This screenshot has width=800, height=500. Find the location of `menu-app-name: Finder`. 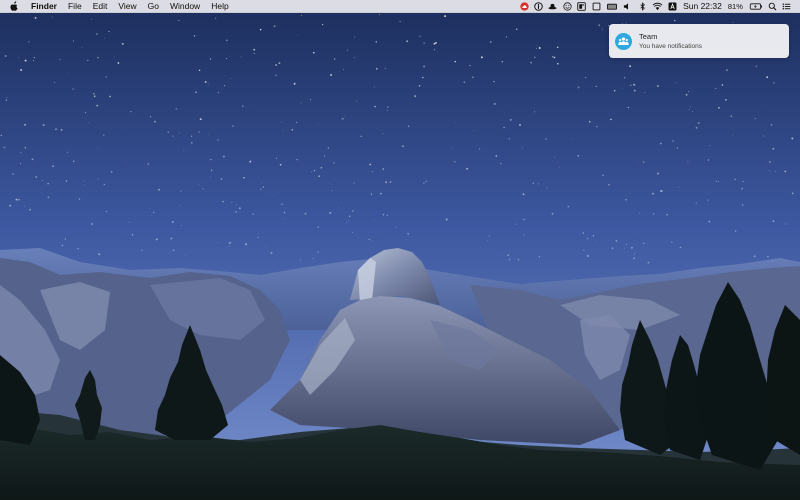

menu-app-name: Finder is located at coordinates (45, 6).